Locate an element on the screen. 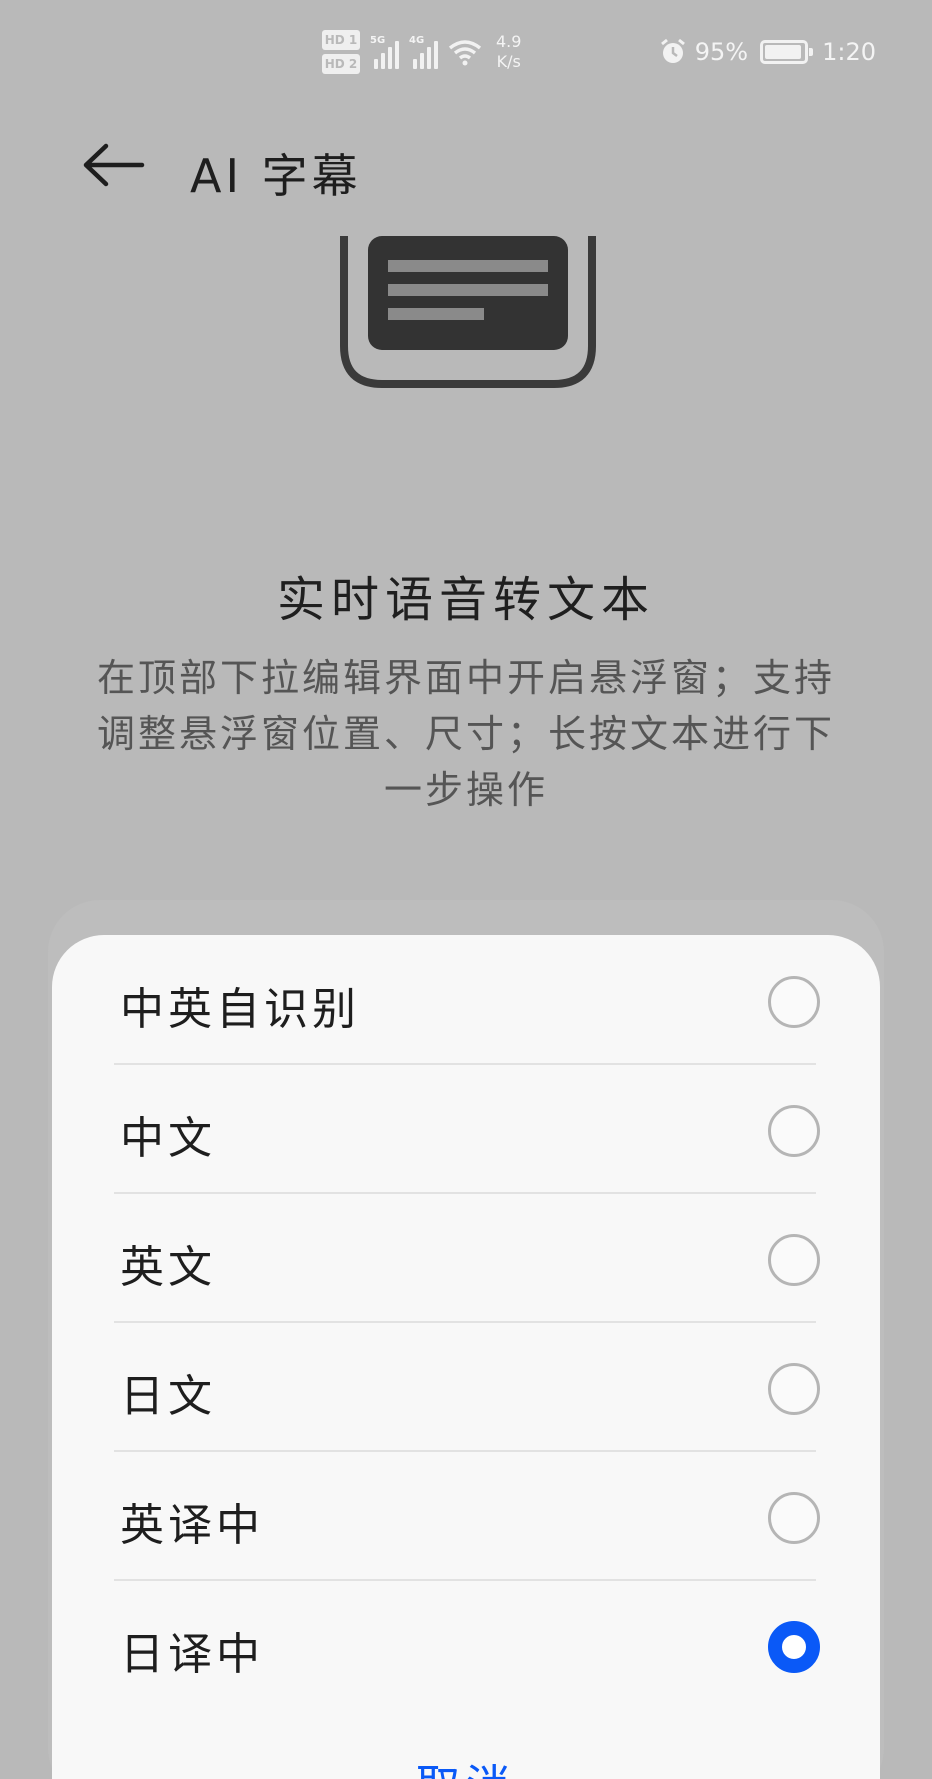 The width and height of the screenshot is (932, 1779). option-label: 日文 is located at coordinates (168, 1396).